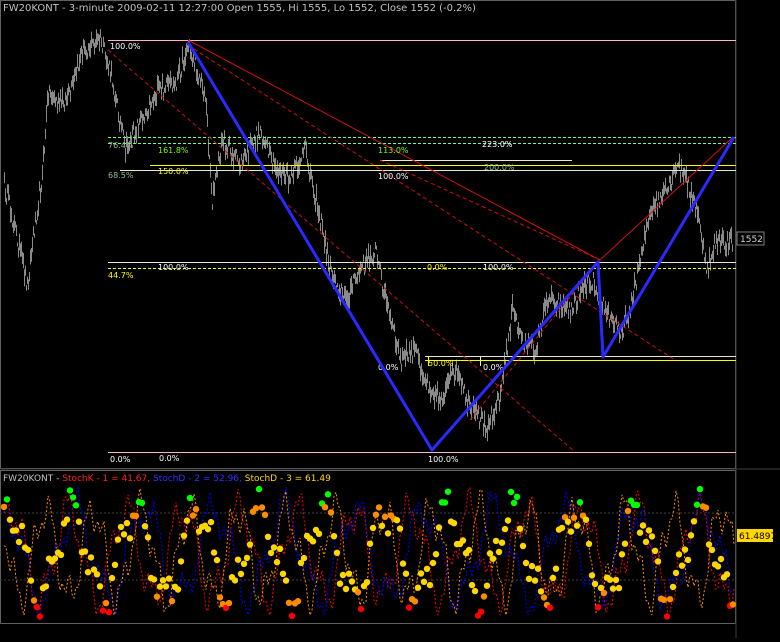  What do you see at coordinates (497, 144) in the screenshot?
I see `fib-level-label: 223.0%` at bounding box center [497, 144].